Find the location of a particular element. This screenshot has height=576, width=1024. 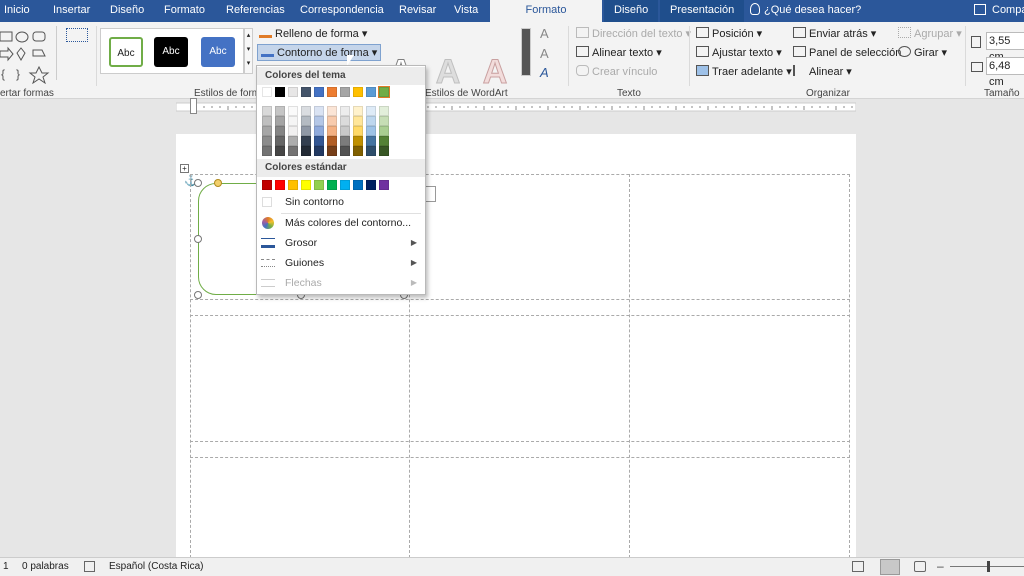

tab-formato-contextual: Formato is located at coordinates (546, 11).